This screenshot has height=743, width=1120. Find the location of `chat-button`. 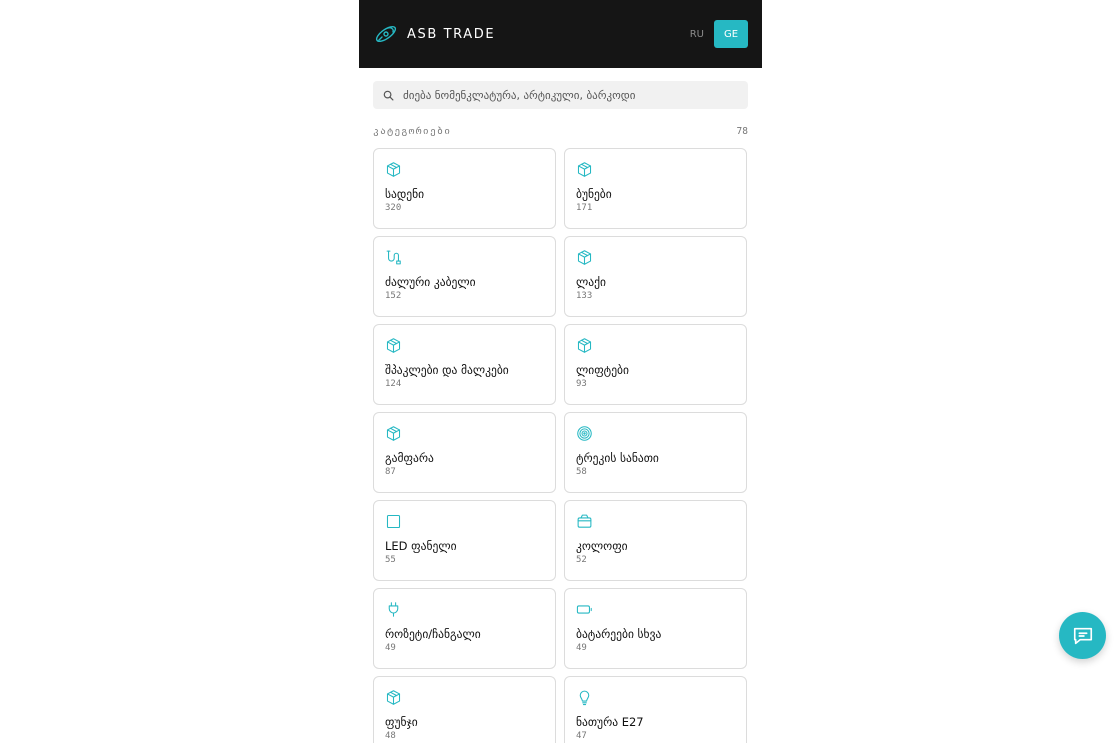

chat-button is located at coordinates (1082, 635).